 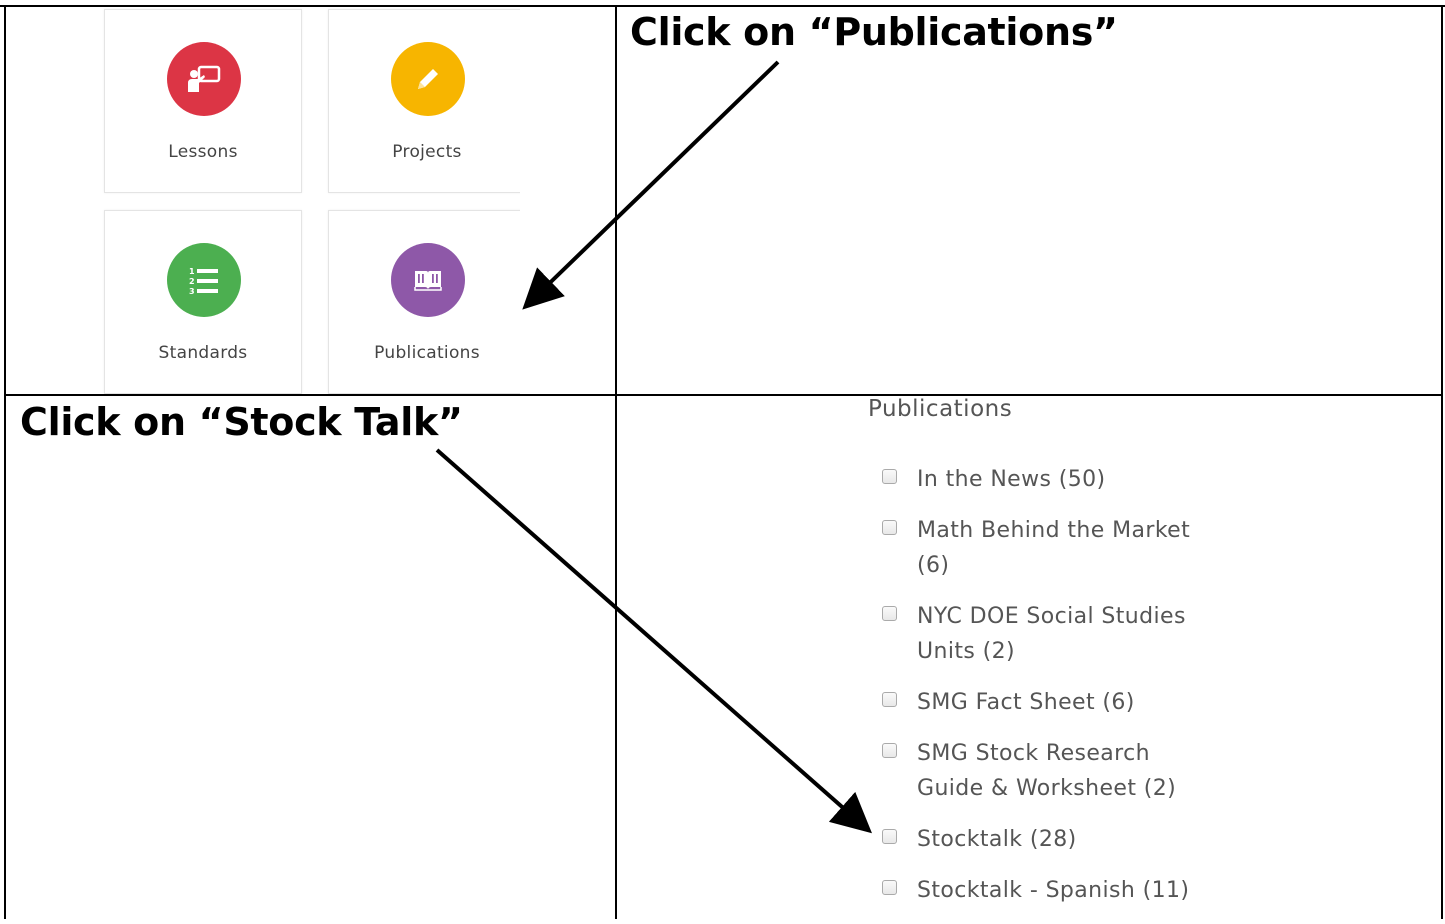 I want to click on projects-label: Projects, so click(x=427, y=152).